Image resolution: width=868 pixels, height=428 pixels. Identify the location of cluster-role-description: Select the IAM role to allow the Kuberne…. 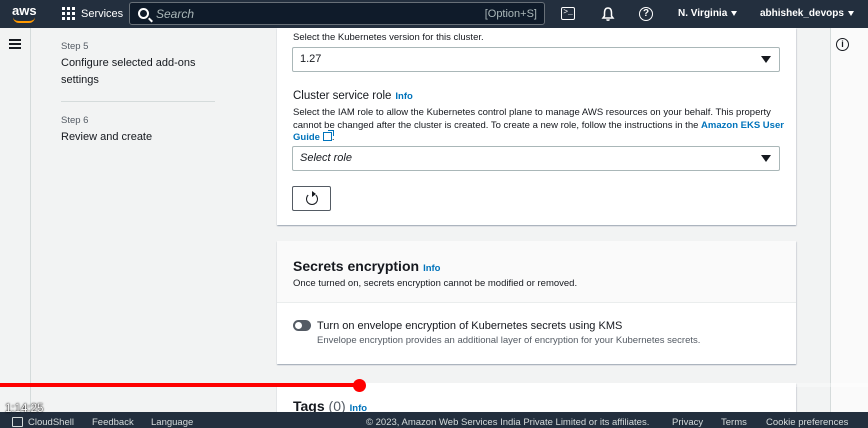
(540, 126).